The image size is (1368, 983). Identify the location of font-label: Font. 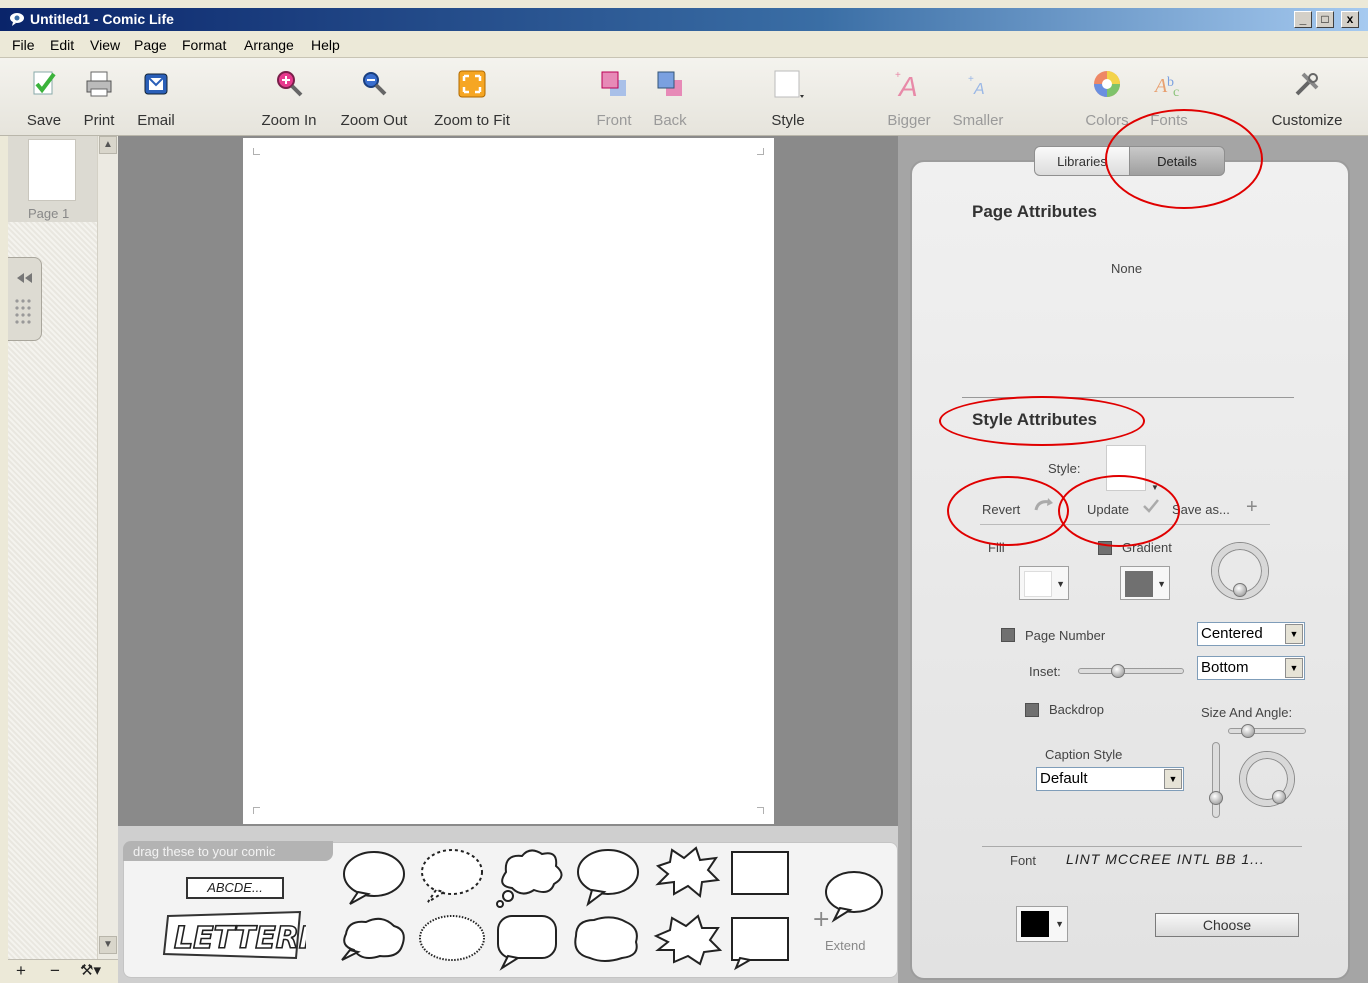
(1023, 860).